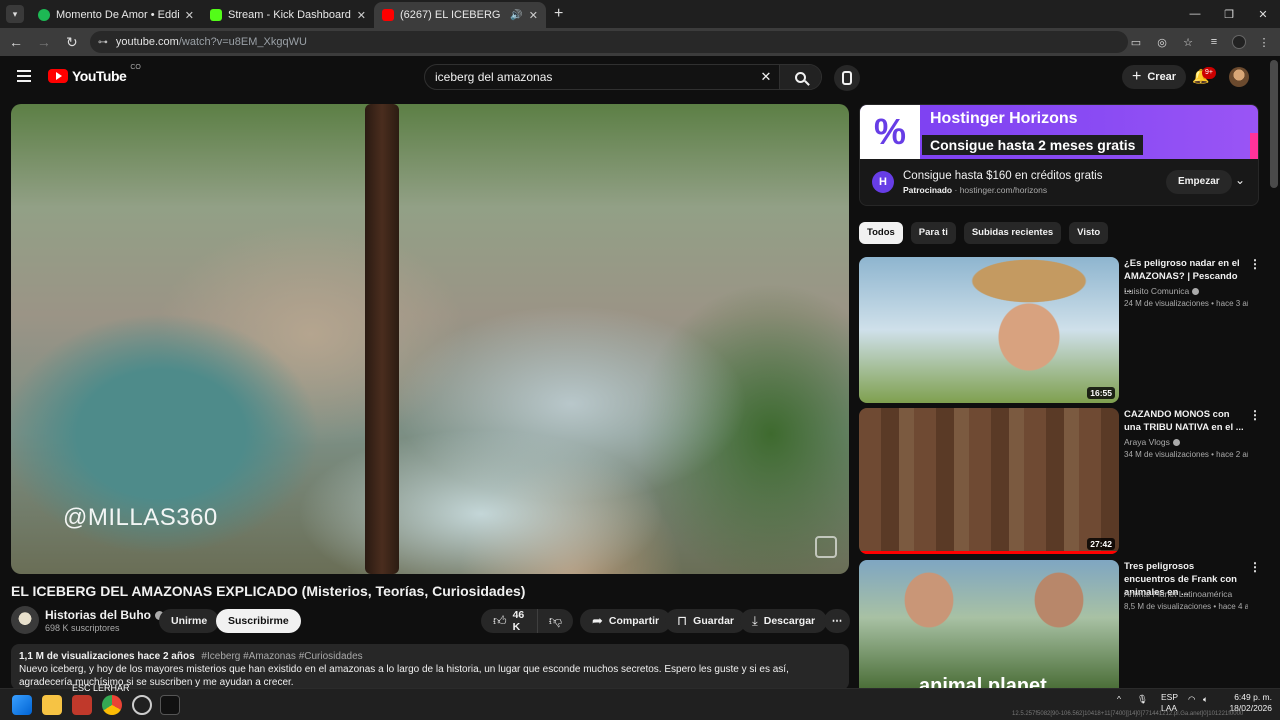 The height and width of the screenshot is (720, 1280). I want to click on recommendation-channel-name: Araya Vlogs, so click(1147, 442).